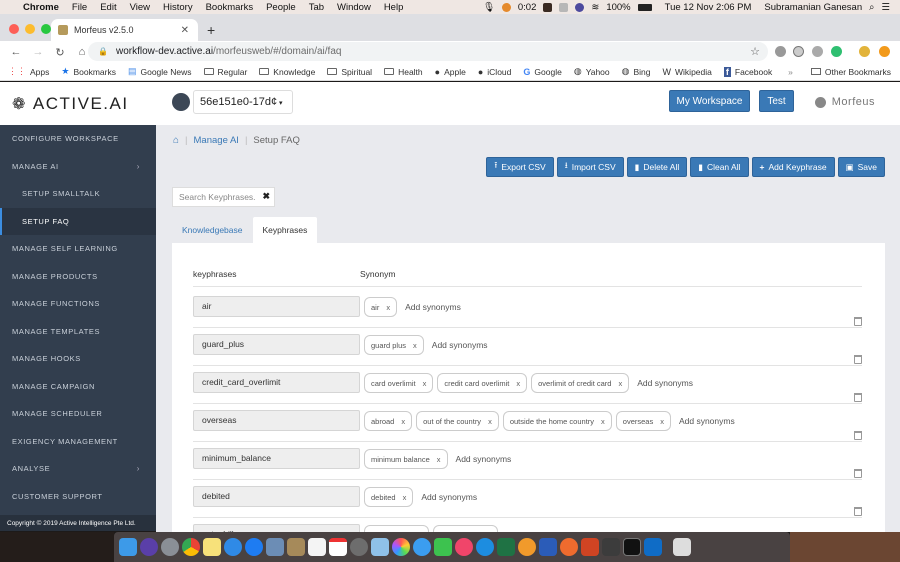  I want to click on browser-tab: Morfeus v2.5.0 ✕, so click(124, 30).